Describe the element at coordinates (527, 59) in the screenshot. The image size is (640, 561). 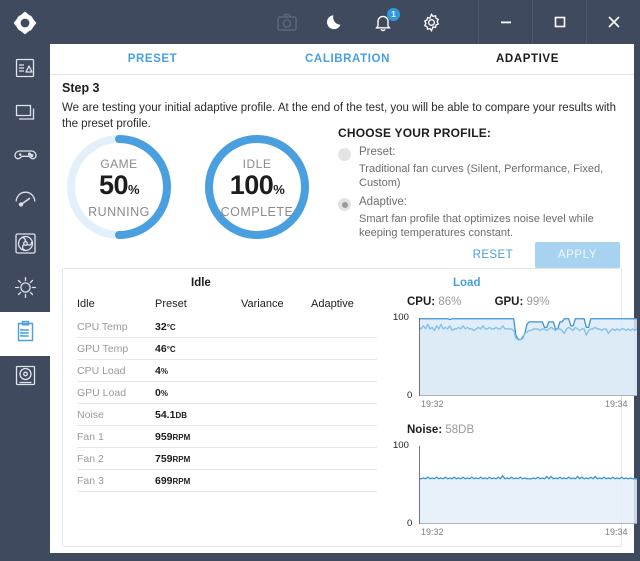
I see `tab-adaptive: ADAPTIVE` at that location.